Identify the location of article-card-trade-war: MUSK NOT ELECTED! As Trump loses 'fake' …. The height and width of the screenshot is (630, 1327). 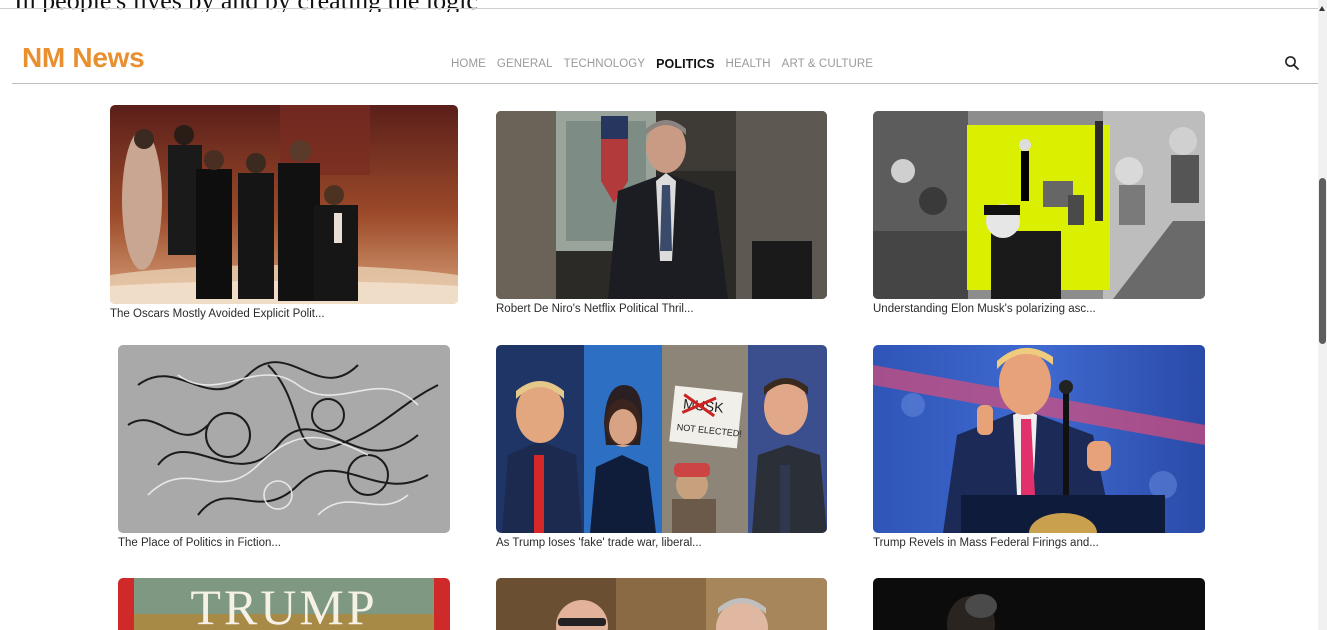
(662, 449).